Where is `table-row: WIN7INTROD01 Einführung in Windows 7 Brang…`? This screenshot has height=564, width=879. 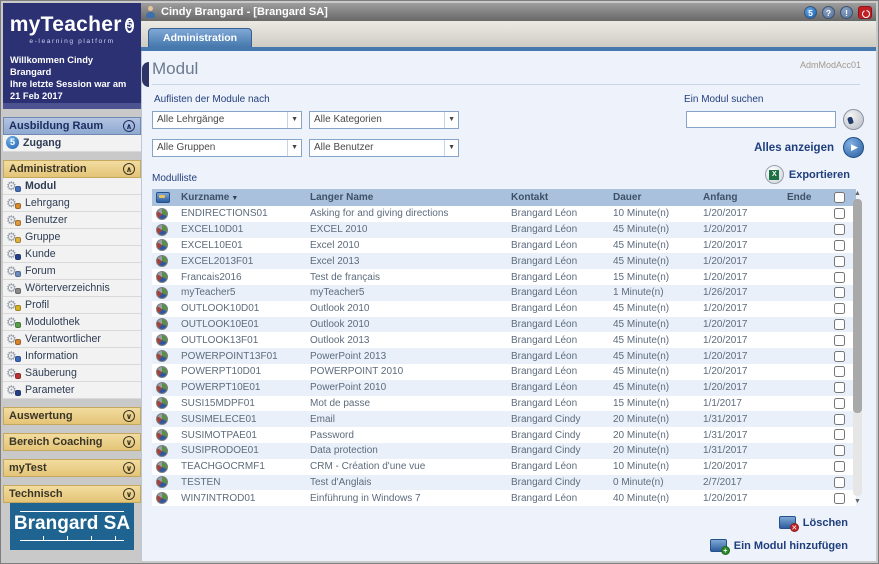 table-row: WIN7INTROD01 Einführung in Windows 7 Brang… is located at coordinates (504, 498).